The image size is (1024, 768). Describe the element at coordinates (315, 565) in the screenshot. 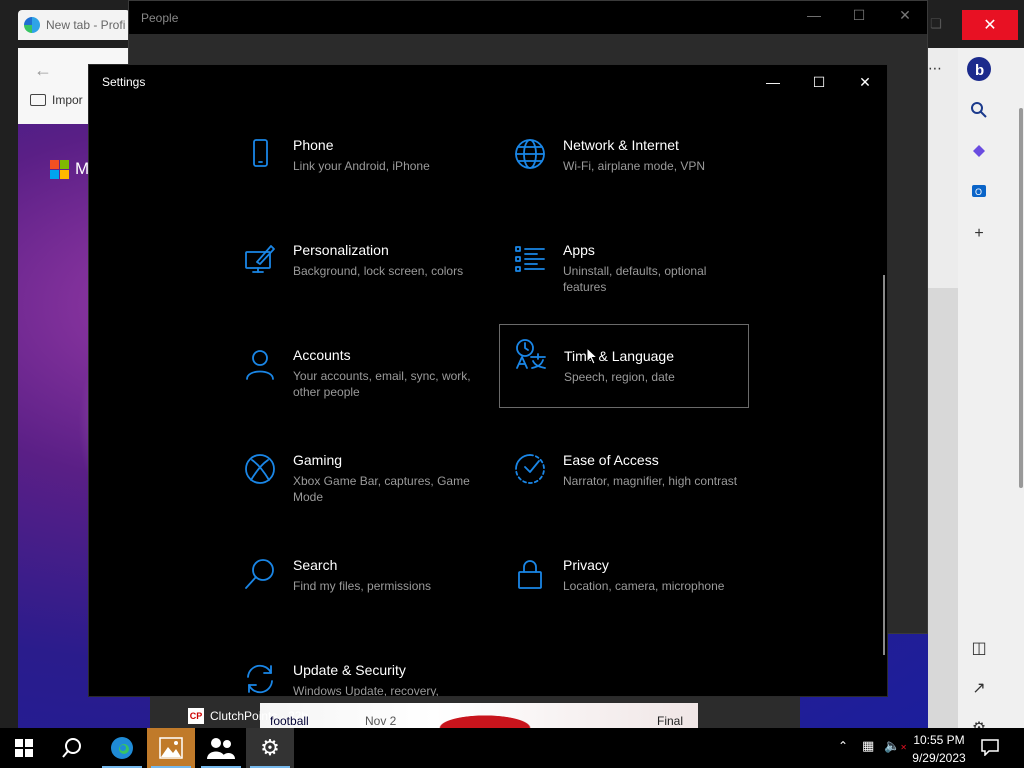

I see `tile-title: Search` at that location.